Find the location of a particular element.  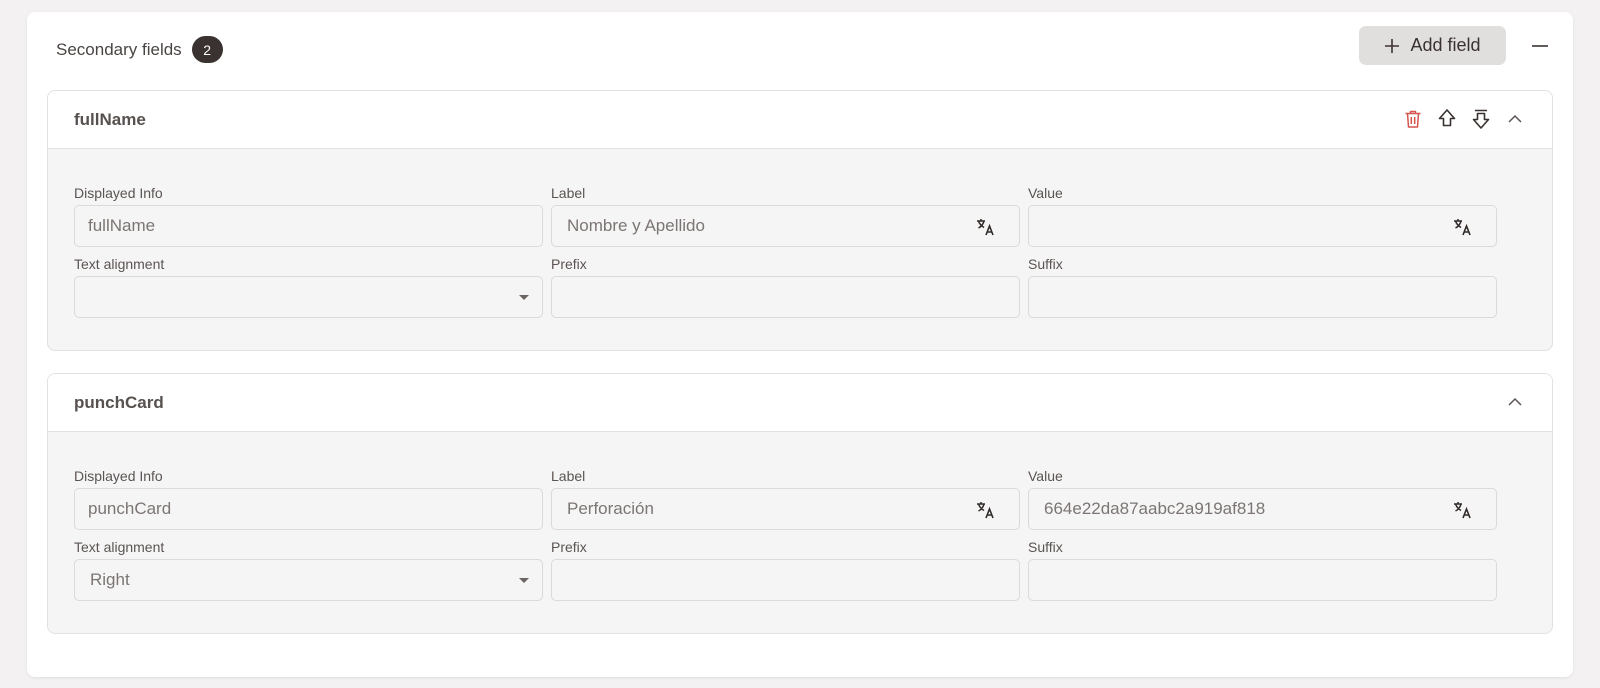

value-input: 664e22da87aabc2a919af818 is located at coordinates (1262, 509).